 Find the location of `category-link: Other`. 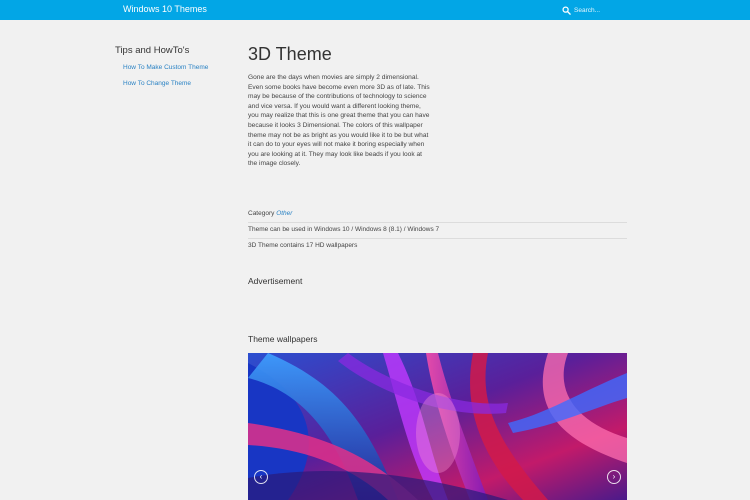

category-link: Other is located at coordinates (284, 213).